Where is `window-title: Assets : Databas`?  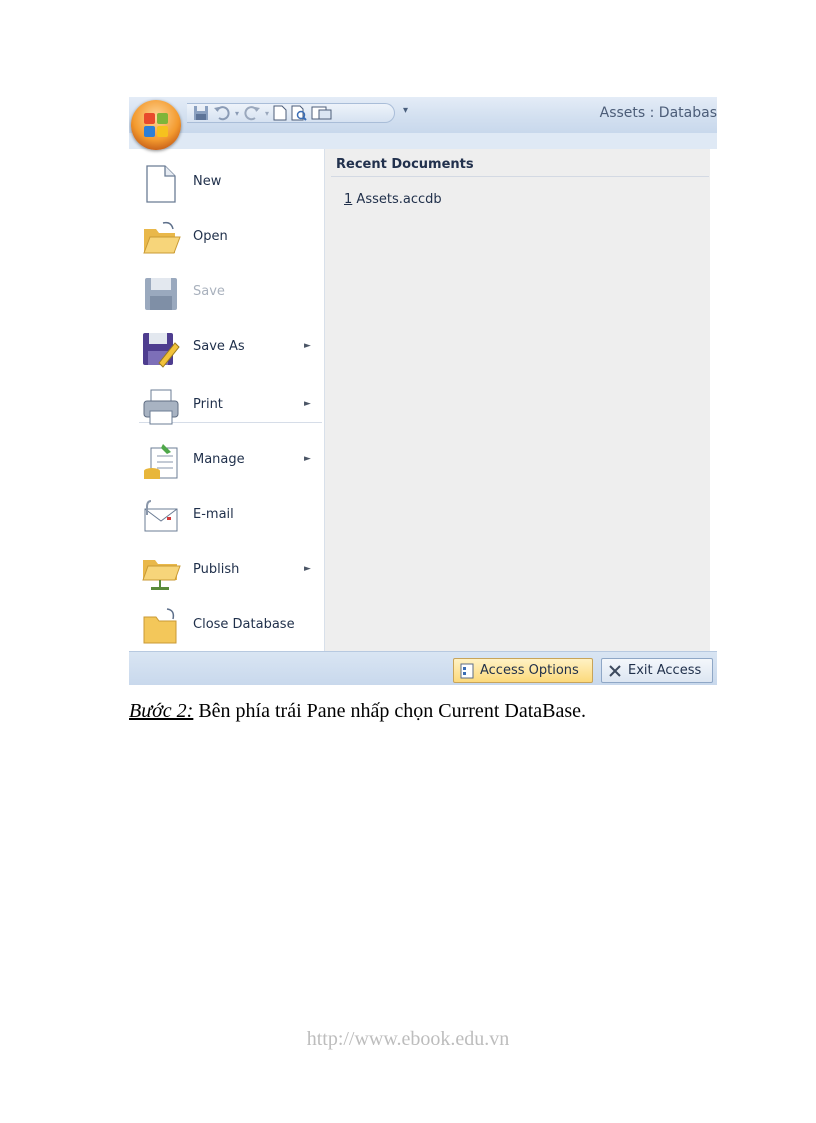 window-title: Assets : Databas is located at coordinates (658, 113).